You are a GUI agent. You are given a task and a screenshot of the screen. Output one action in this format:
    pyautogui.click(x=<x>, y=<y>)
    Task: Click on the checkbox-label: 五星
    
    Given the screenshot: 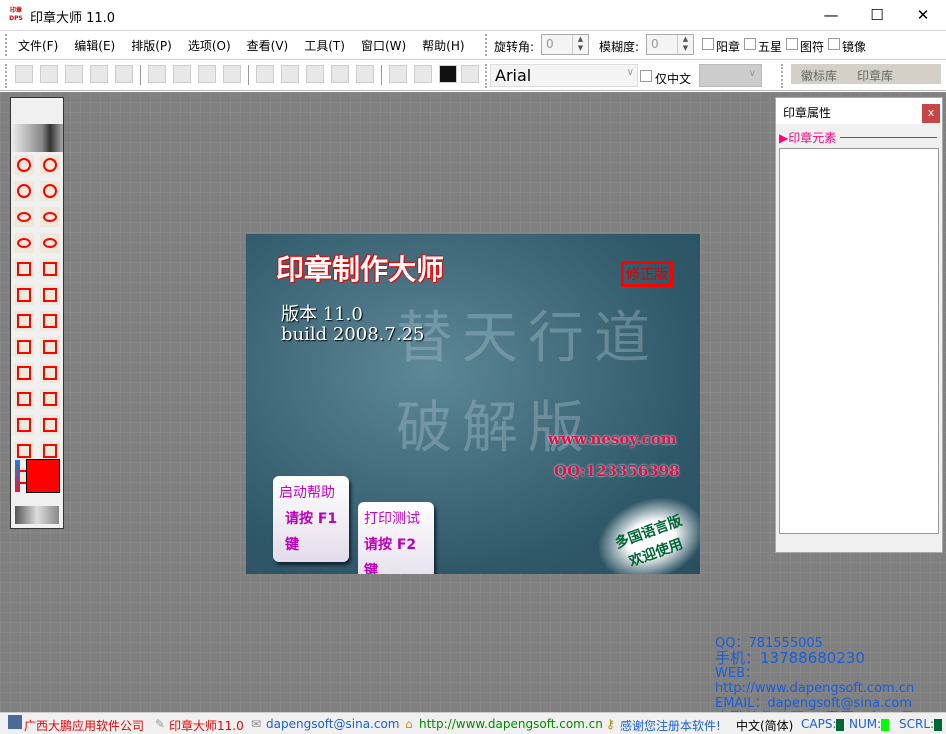 What is the action you would take?
    pyautogui.click(x=770, y=47)
    